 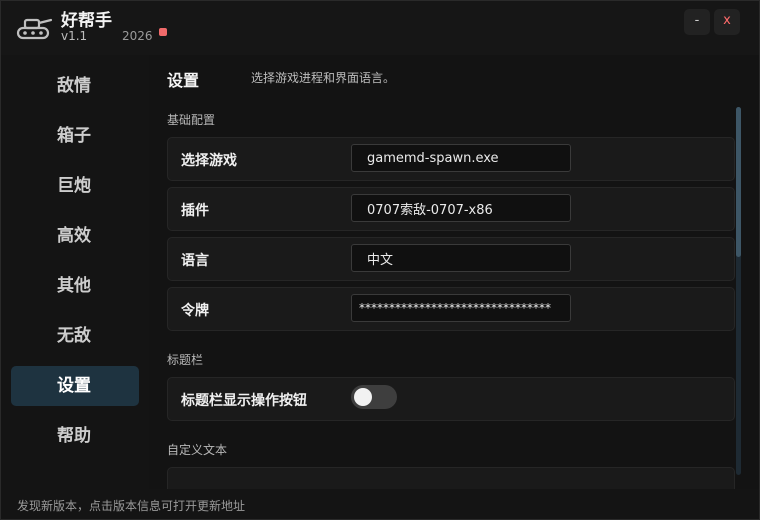 What do you see at coordinates (727, 22) in the screenshot?
I see `close-button: x` at bounding box center [727, 22].